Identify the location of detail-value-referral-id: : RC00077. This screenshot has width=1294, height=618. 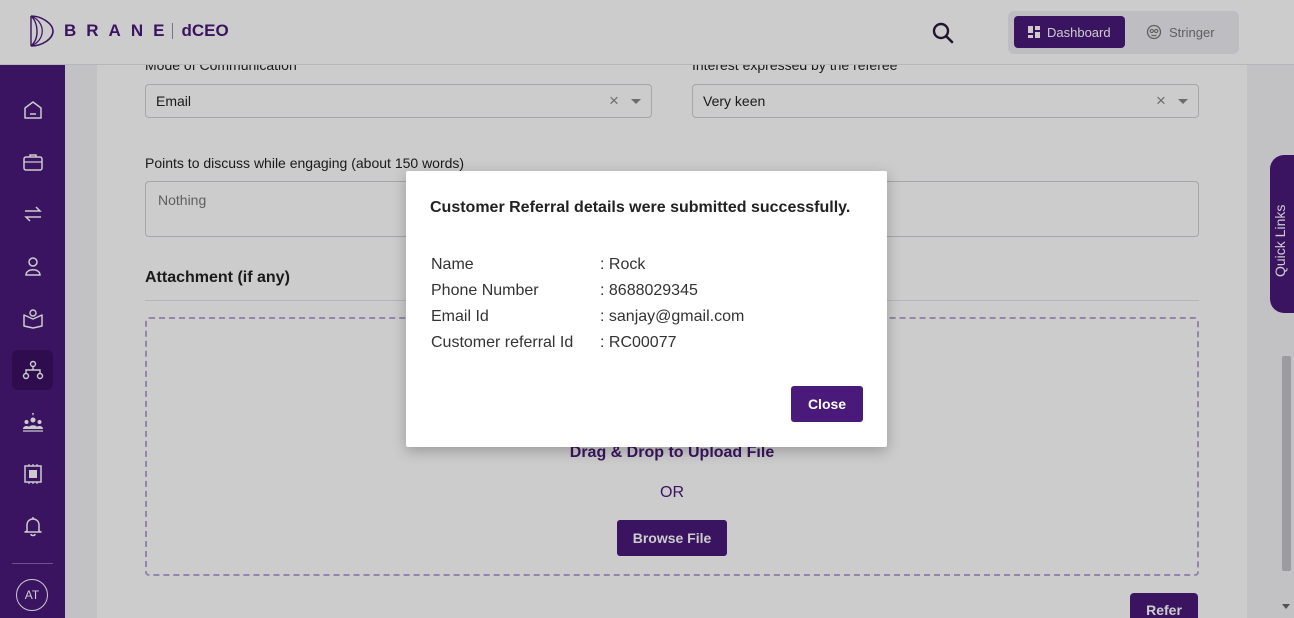
(638, 342).